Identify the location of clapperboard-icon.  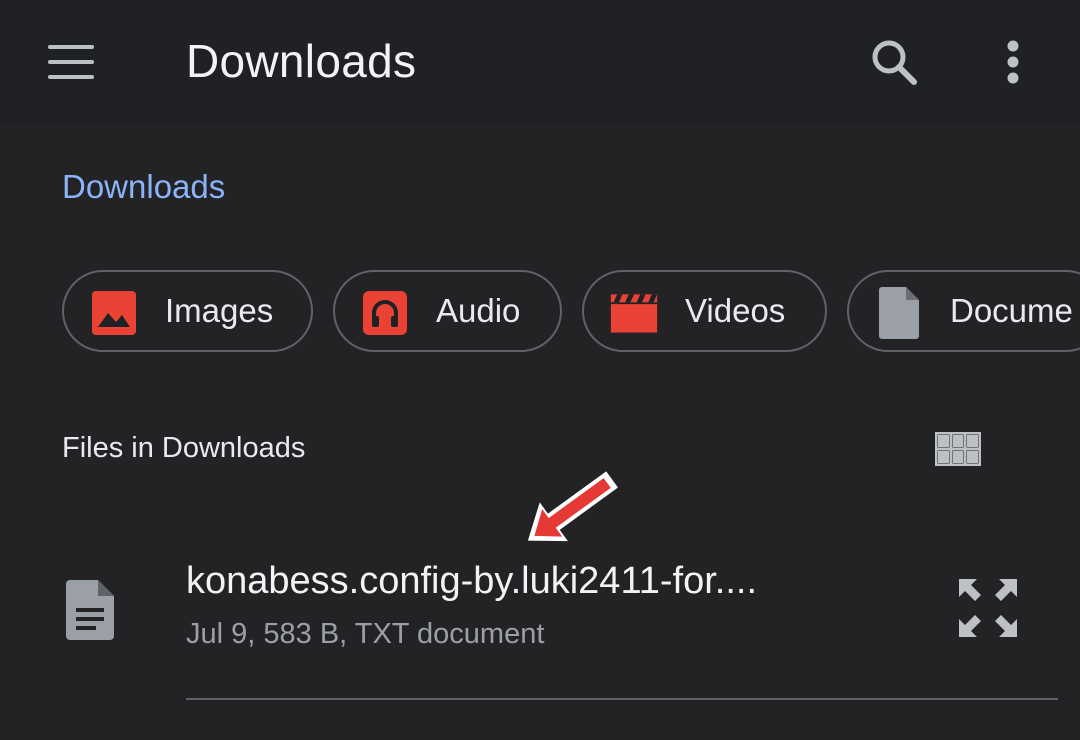
(634, 313).